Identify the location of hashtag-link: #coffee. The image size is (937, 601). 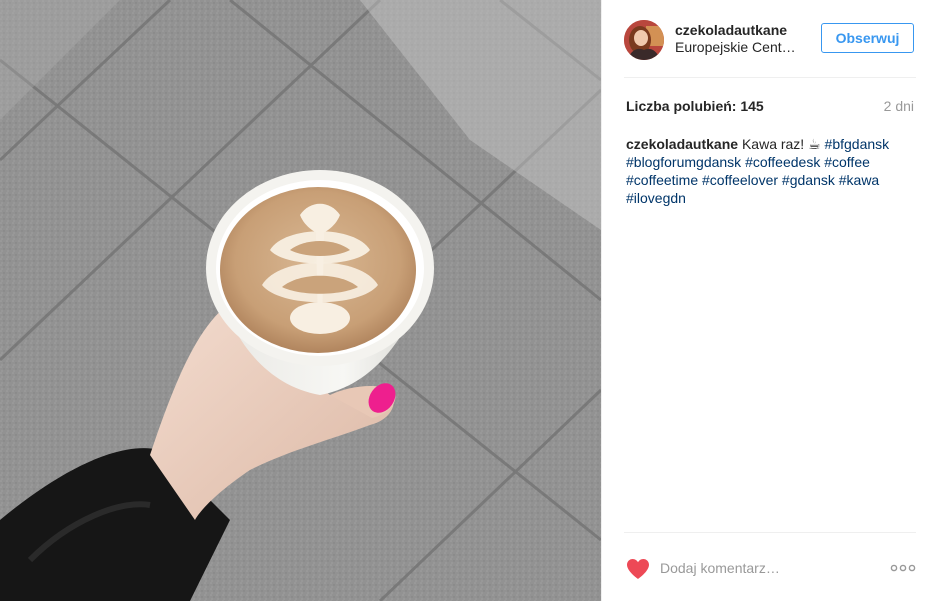
(847, 162).